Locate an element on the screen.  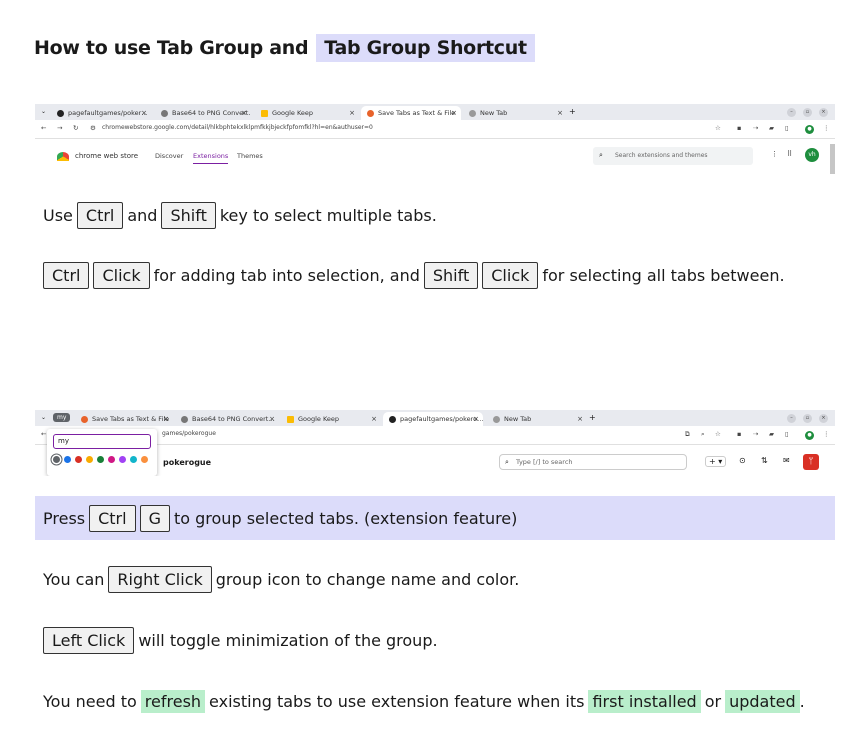
nav-extensions: Extensions is located at coordinates (211, 158).